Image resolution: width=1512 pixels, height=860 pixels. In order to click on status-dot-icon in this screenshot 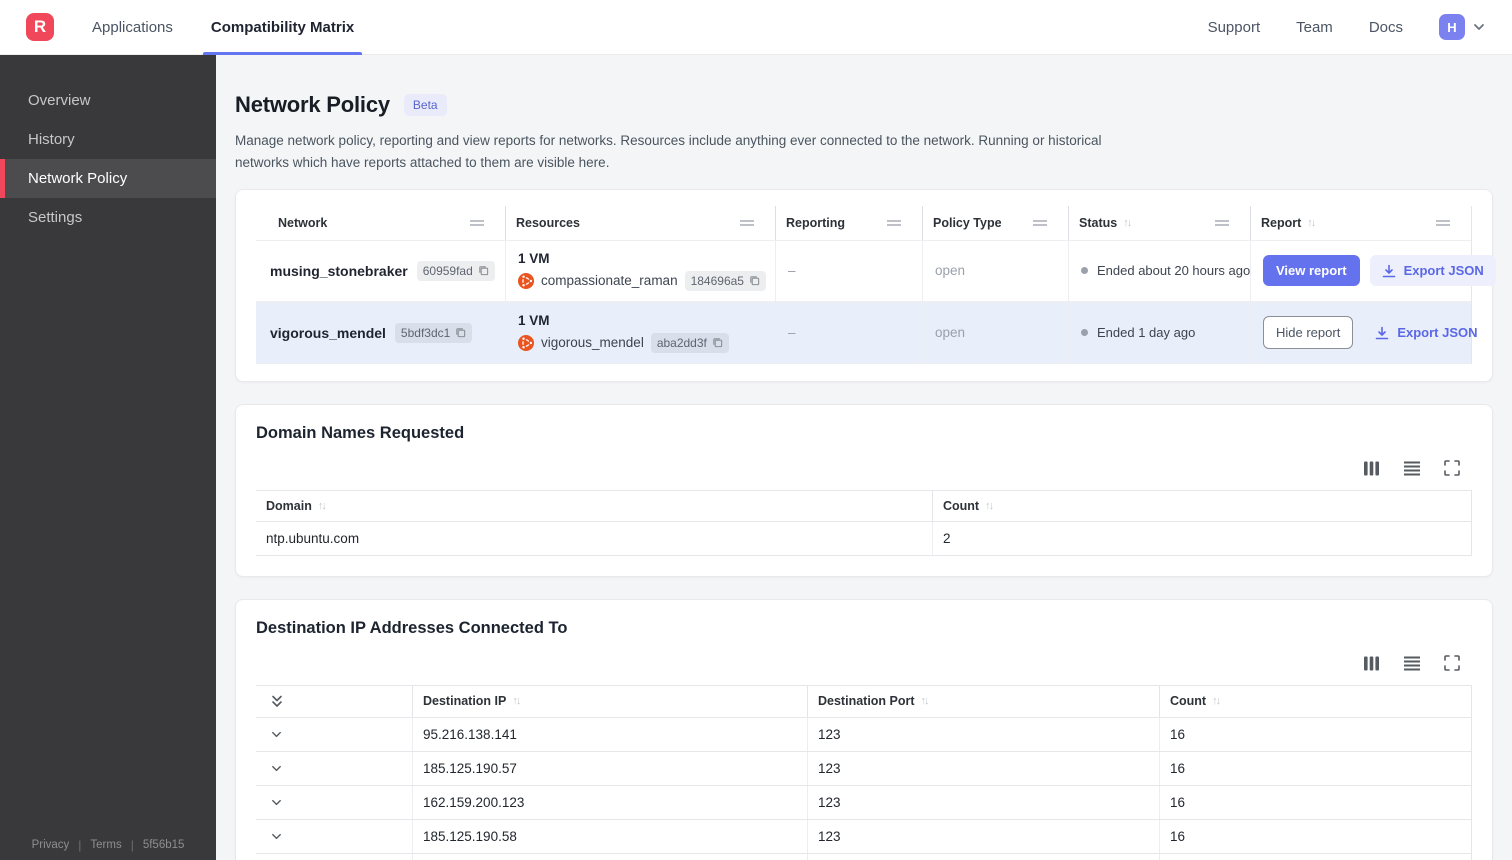, I will do `click(1084, 333)`.